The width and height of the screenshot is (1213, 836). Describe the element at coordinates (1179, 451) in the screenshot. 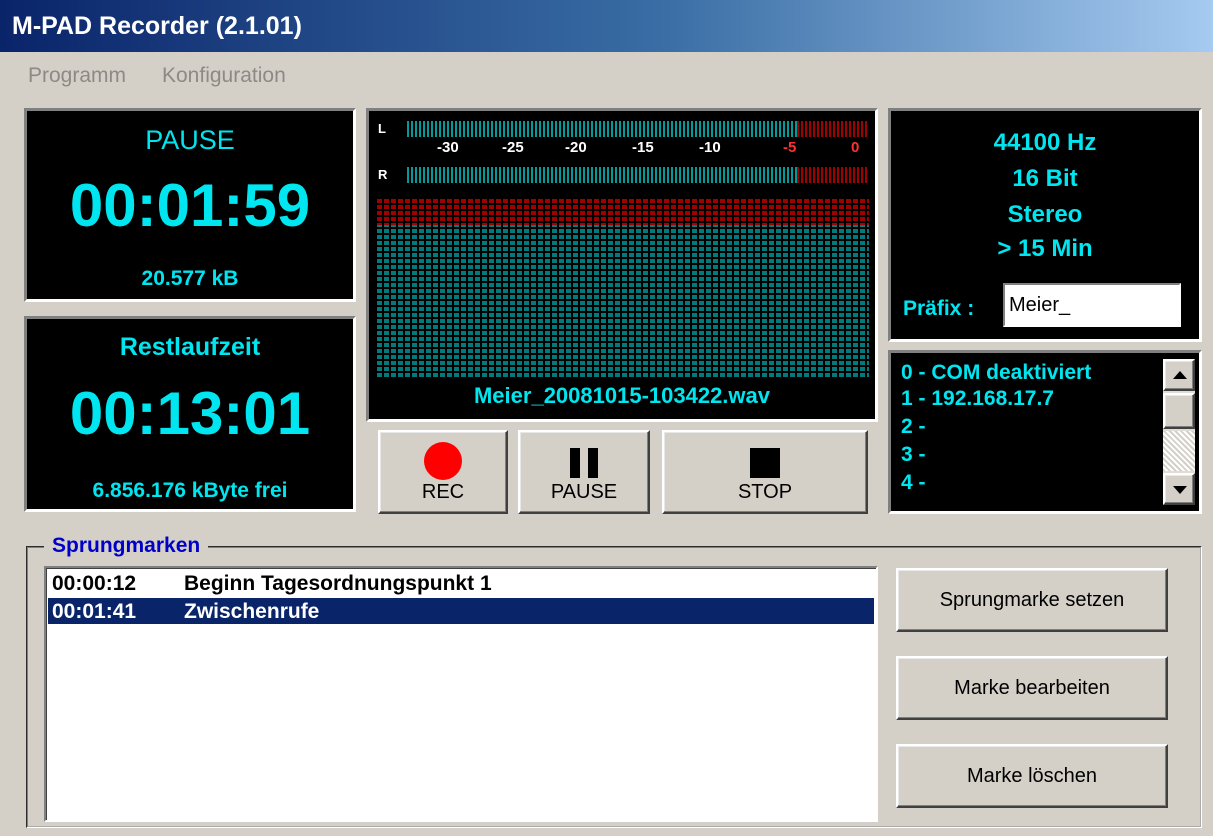

I see `scroll-track` at that location.